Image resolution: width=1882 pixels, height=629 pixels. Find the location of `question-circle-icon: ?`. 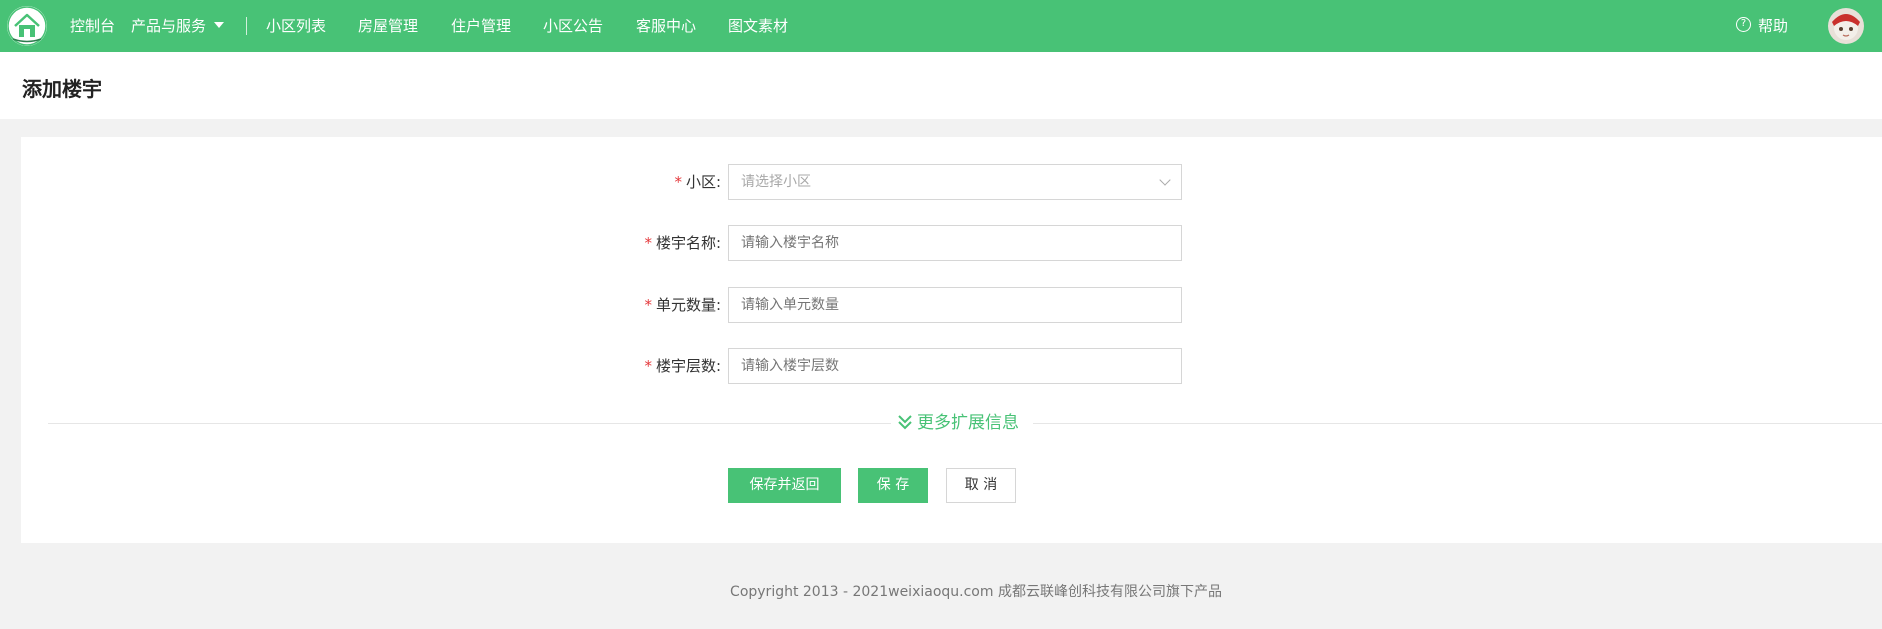

question-circle-icon: ? is located at coordinates (1743, 24).